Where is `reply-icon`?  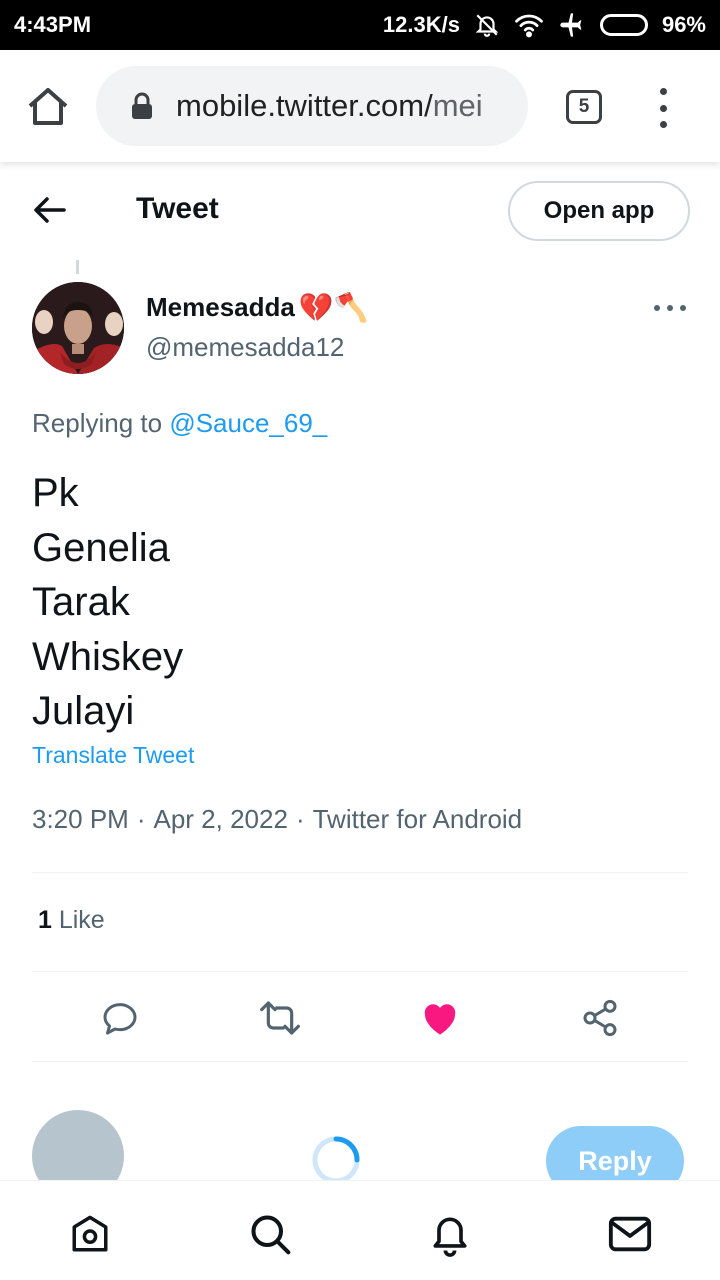 reply-icon is located at coordinates (120, 1018).